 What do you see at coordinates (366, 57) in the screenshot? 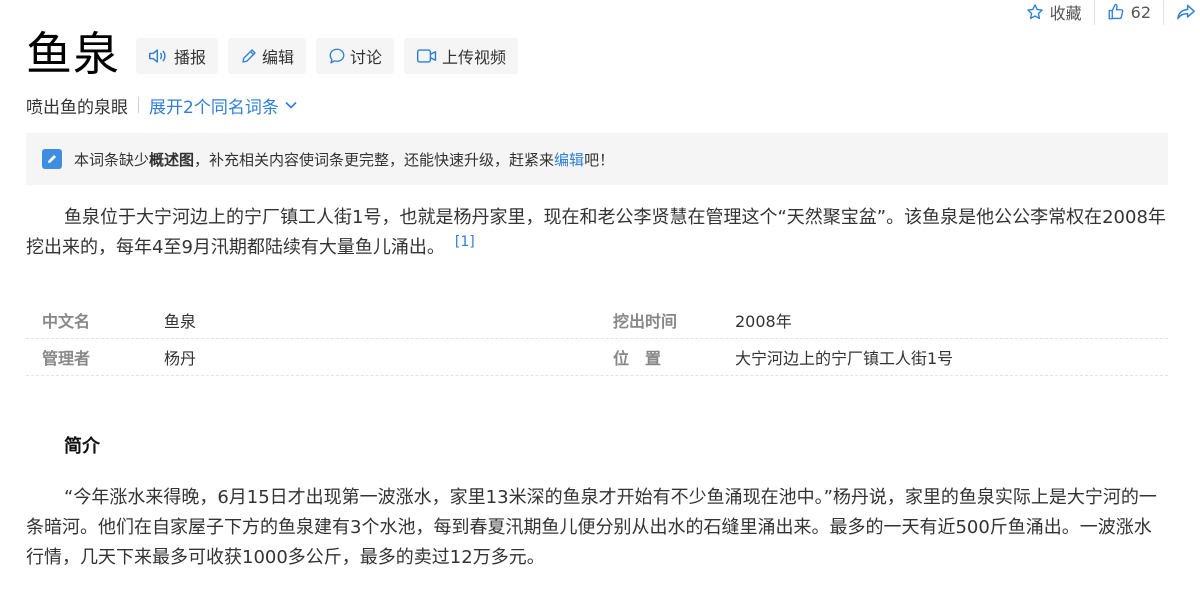
I see `discuss-label: 讨论` at bounding box center [366, 57].